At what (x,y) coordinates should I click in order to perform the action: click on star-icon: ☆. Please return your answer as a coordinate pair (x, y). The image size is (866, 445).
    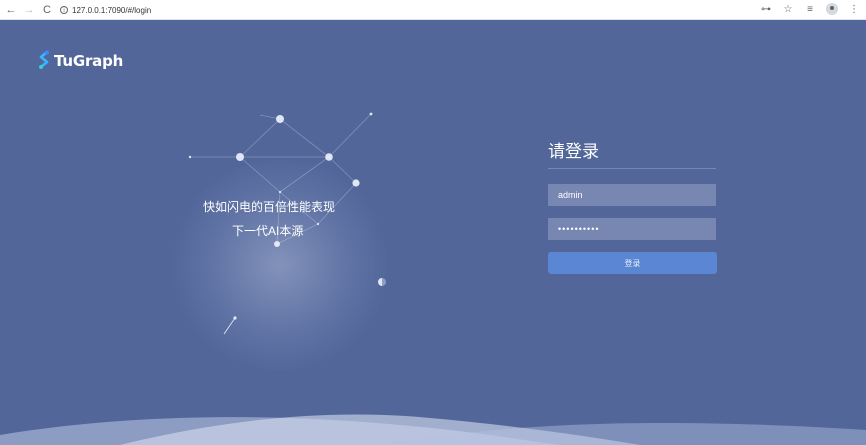
    Looking at the image, I should click on (788, 9).